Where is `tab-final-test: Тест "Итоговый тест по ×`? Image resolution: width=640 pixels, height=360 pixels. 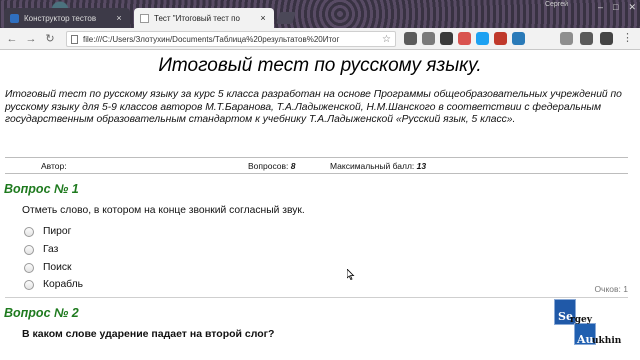 tab-final-test: Тест "Итоговый тест по × is located at coordinates (204, 18).